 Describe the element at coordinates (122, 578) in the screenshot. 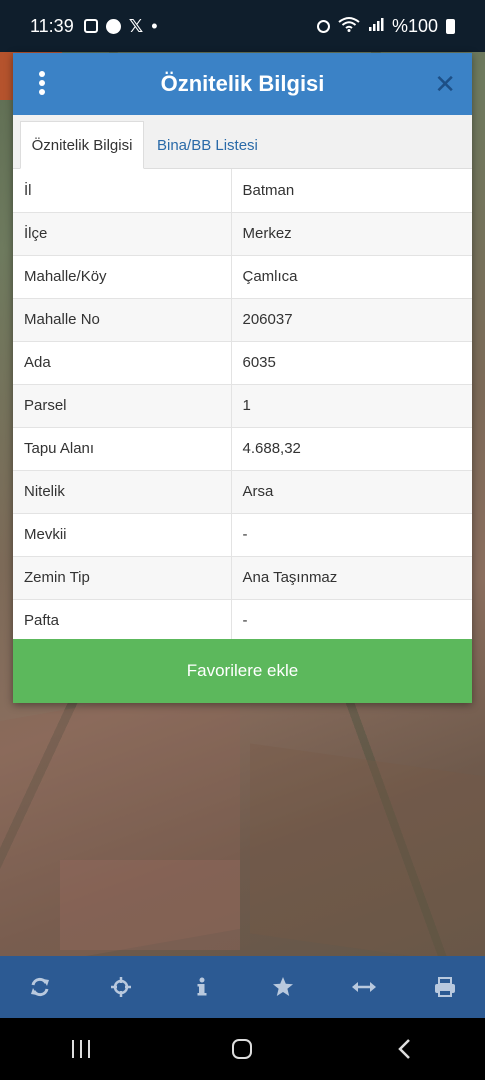

I see `row-key: Zemin Tip` at that location.